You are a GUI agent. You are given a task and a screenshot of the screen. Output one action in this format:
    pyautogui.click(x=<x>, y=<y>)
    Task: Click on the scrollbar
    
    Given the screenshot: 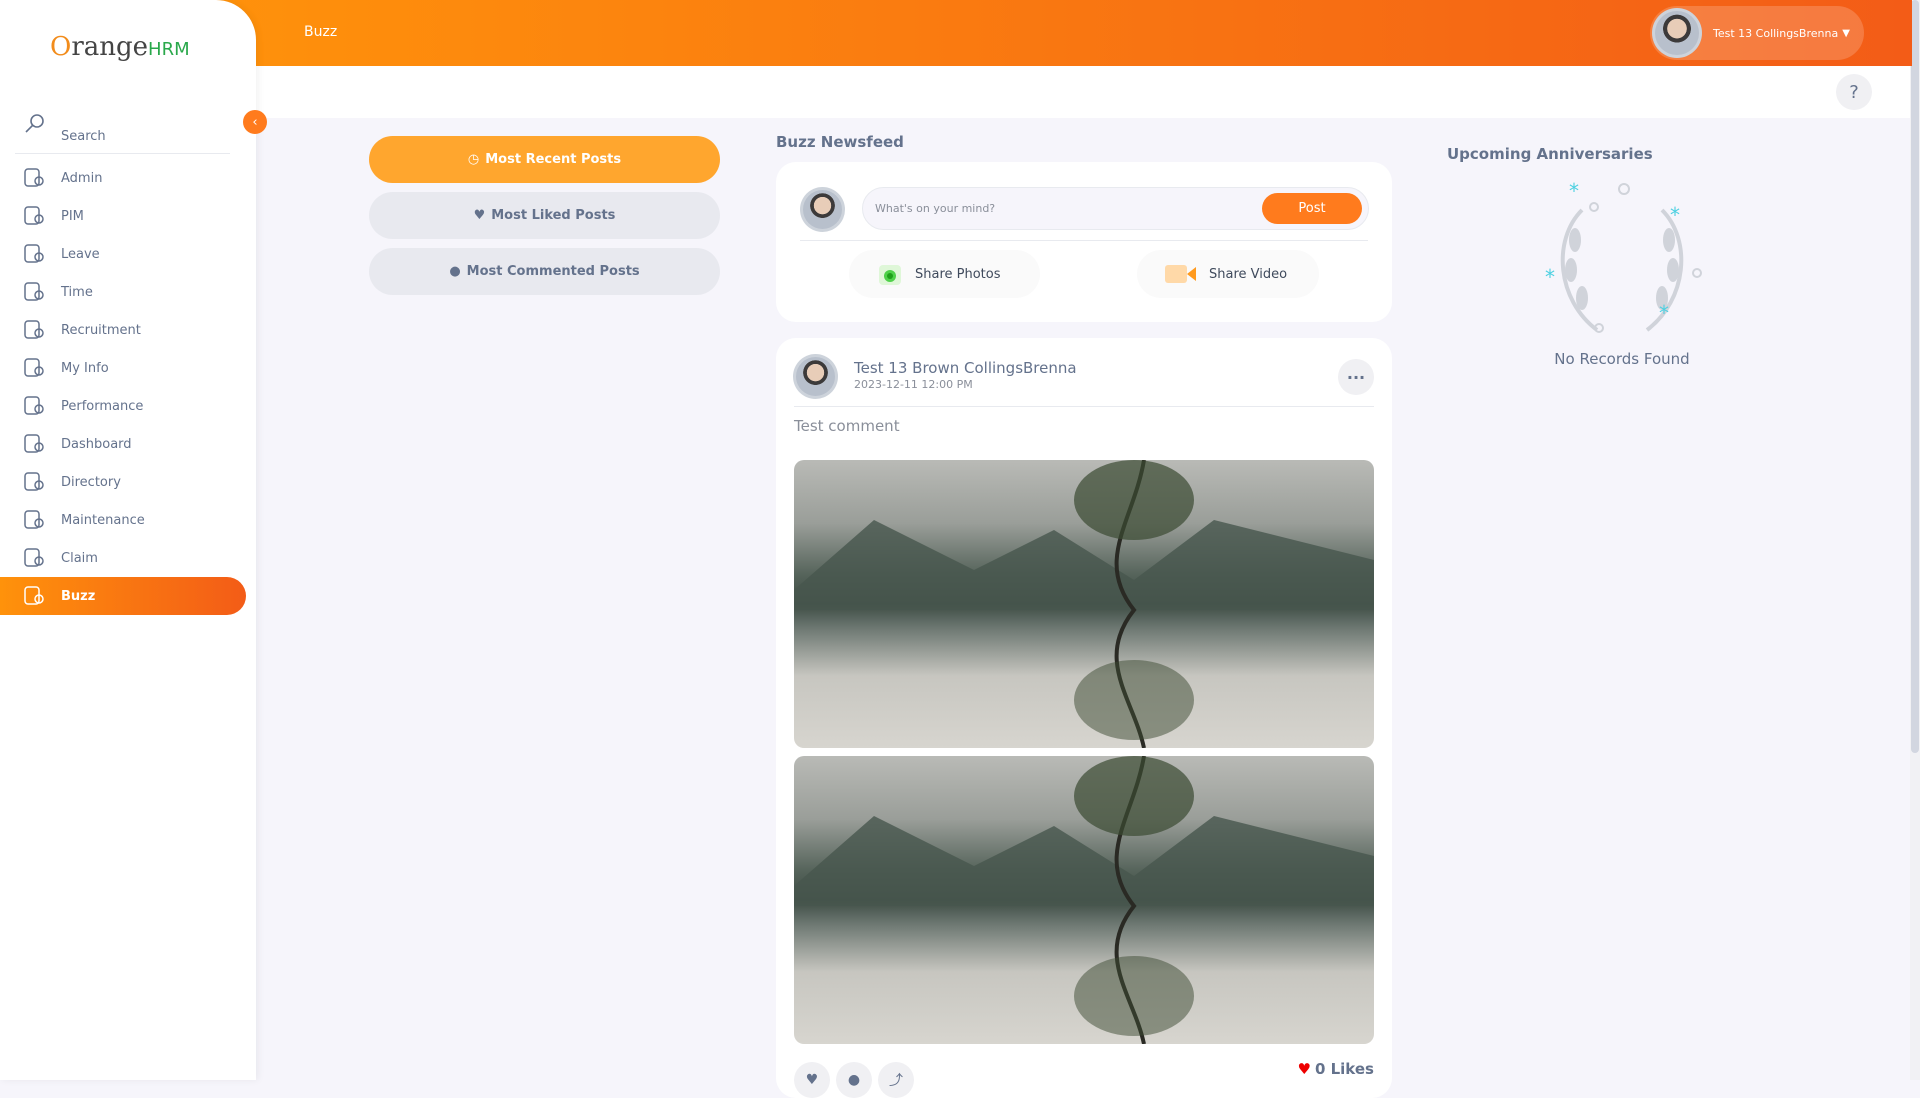 What is the action you would take?
    pyautogui.click(x=1915, y=540)
    